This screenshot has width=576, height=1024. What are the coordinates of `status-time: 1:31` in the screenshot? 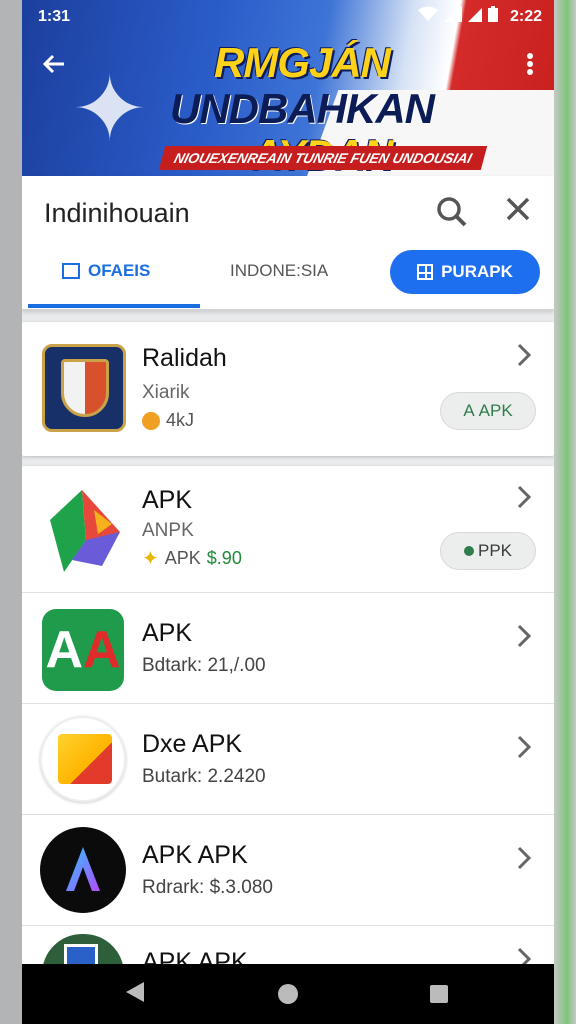 It's located at (54, 16).